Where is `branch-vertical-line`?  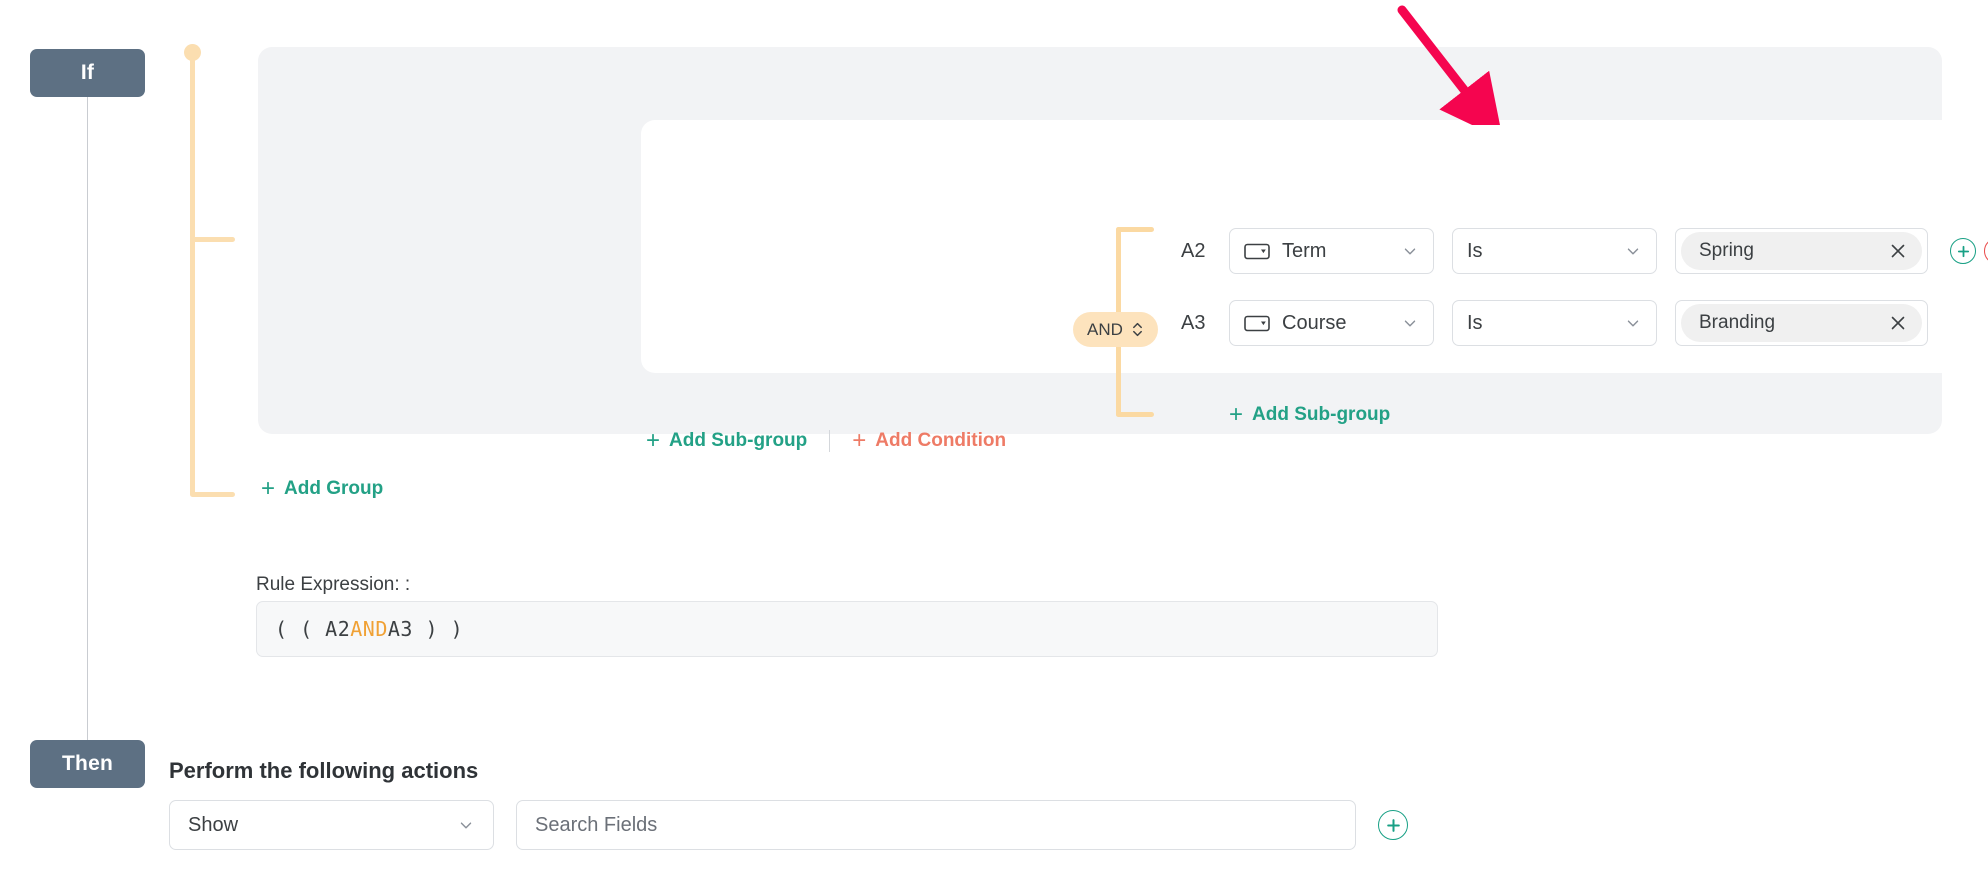
branch-vertical-line is located at coordinates (192, 276).